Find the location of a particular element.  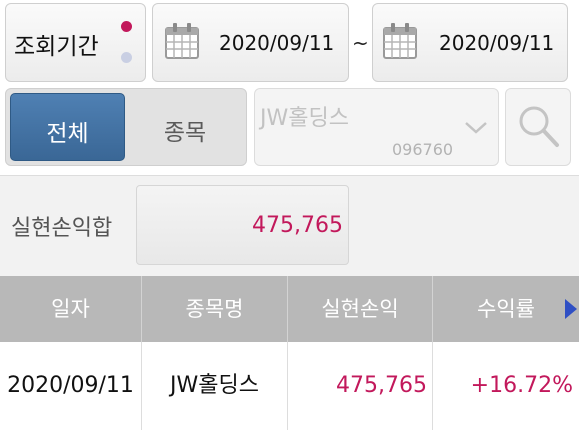

summary-label: 실현손익합 is located at coordinates (62, 228).